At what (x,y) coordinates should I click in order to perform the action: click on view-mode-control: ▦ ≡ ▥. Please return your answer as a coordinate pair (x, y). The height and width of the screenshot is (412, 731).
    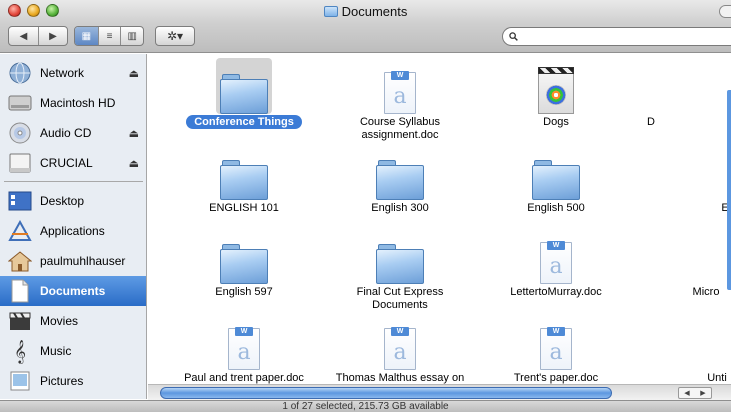
    Looking at the image, I should click on (109, 36).